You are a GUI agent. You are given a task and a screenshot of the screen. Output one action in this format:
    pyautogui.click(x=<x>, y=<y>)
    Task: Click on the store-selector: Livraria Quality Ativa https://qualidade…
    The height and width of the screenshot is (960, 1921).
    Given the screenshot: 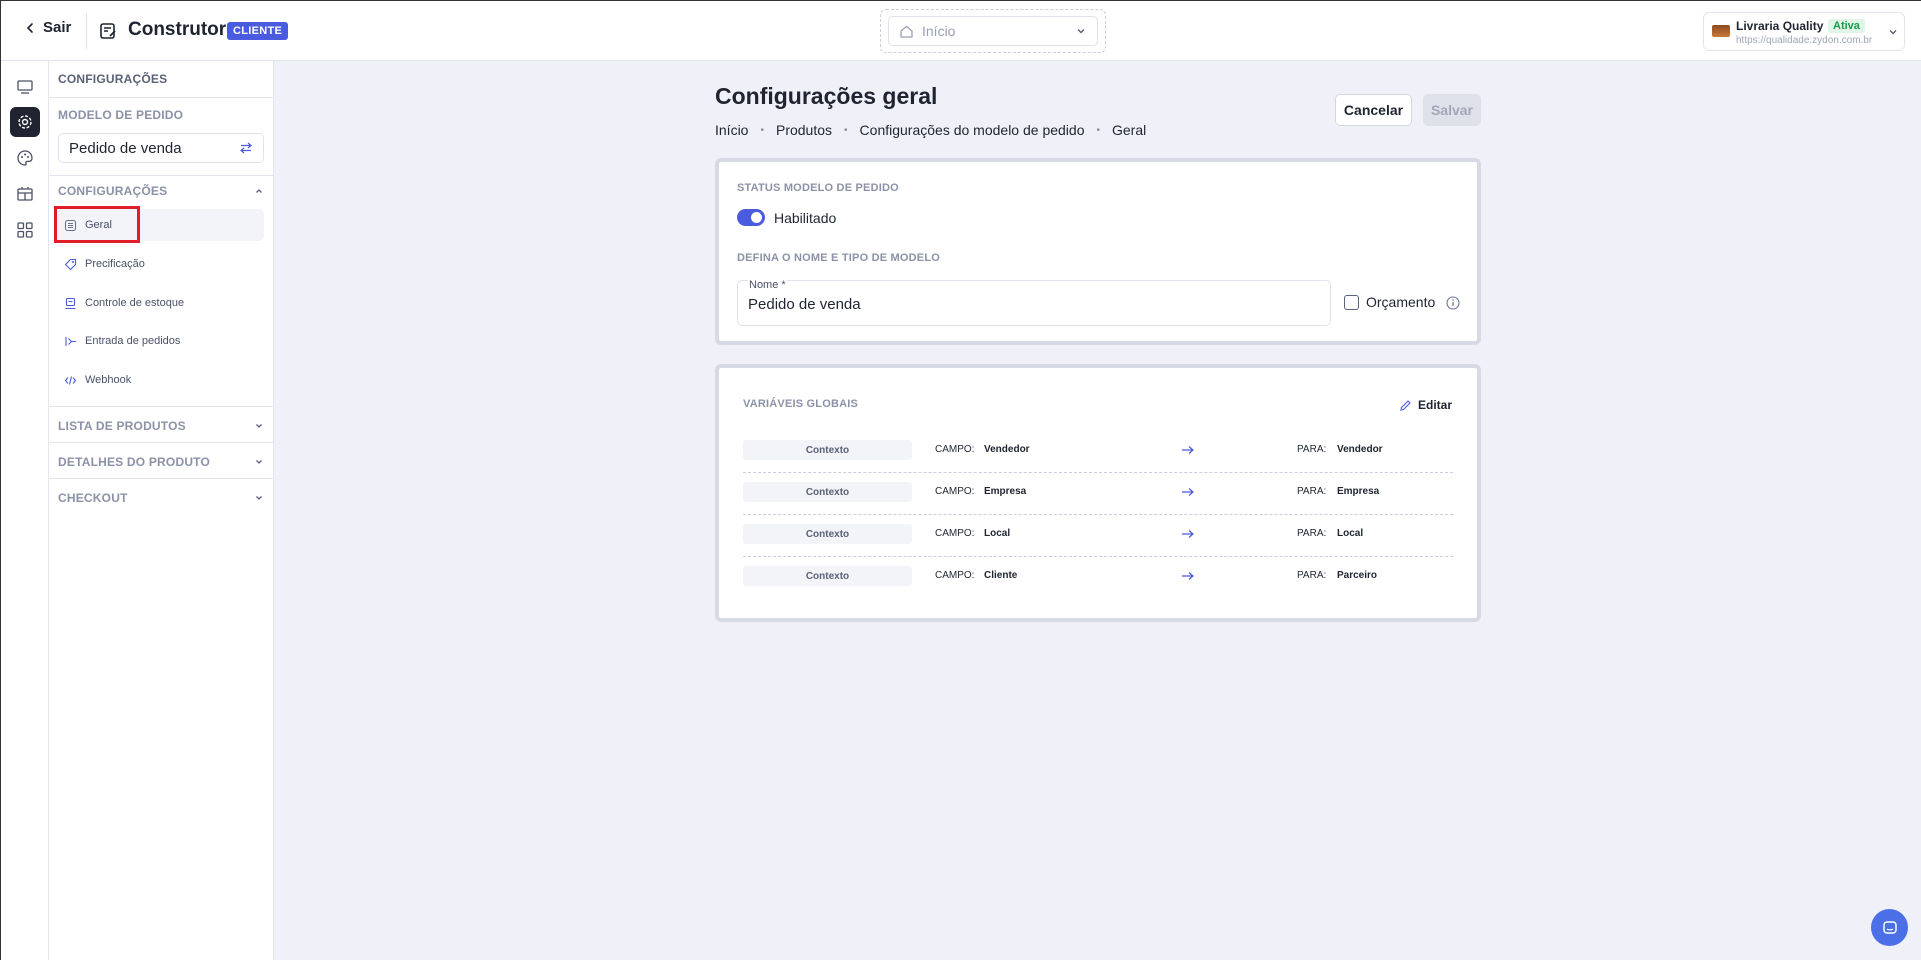 What is the action you would take?
    pyautogui.click(x=1804, y=31)
    